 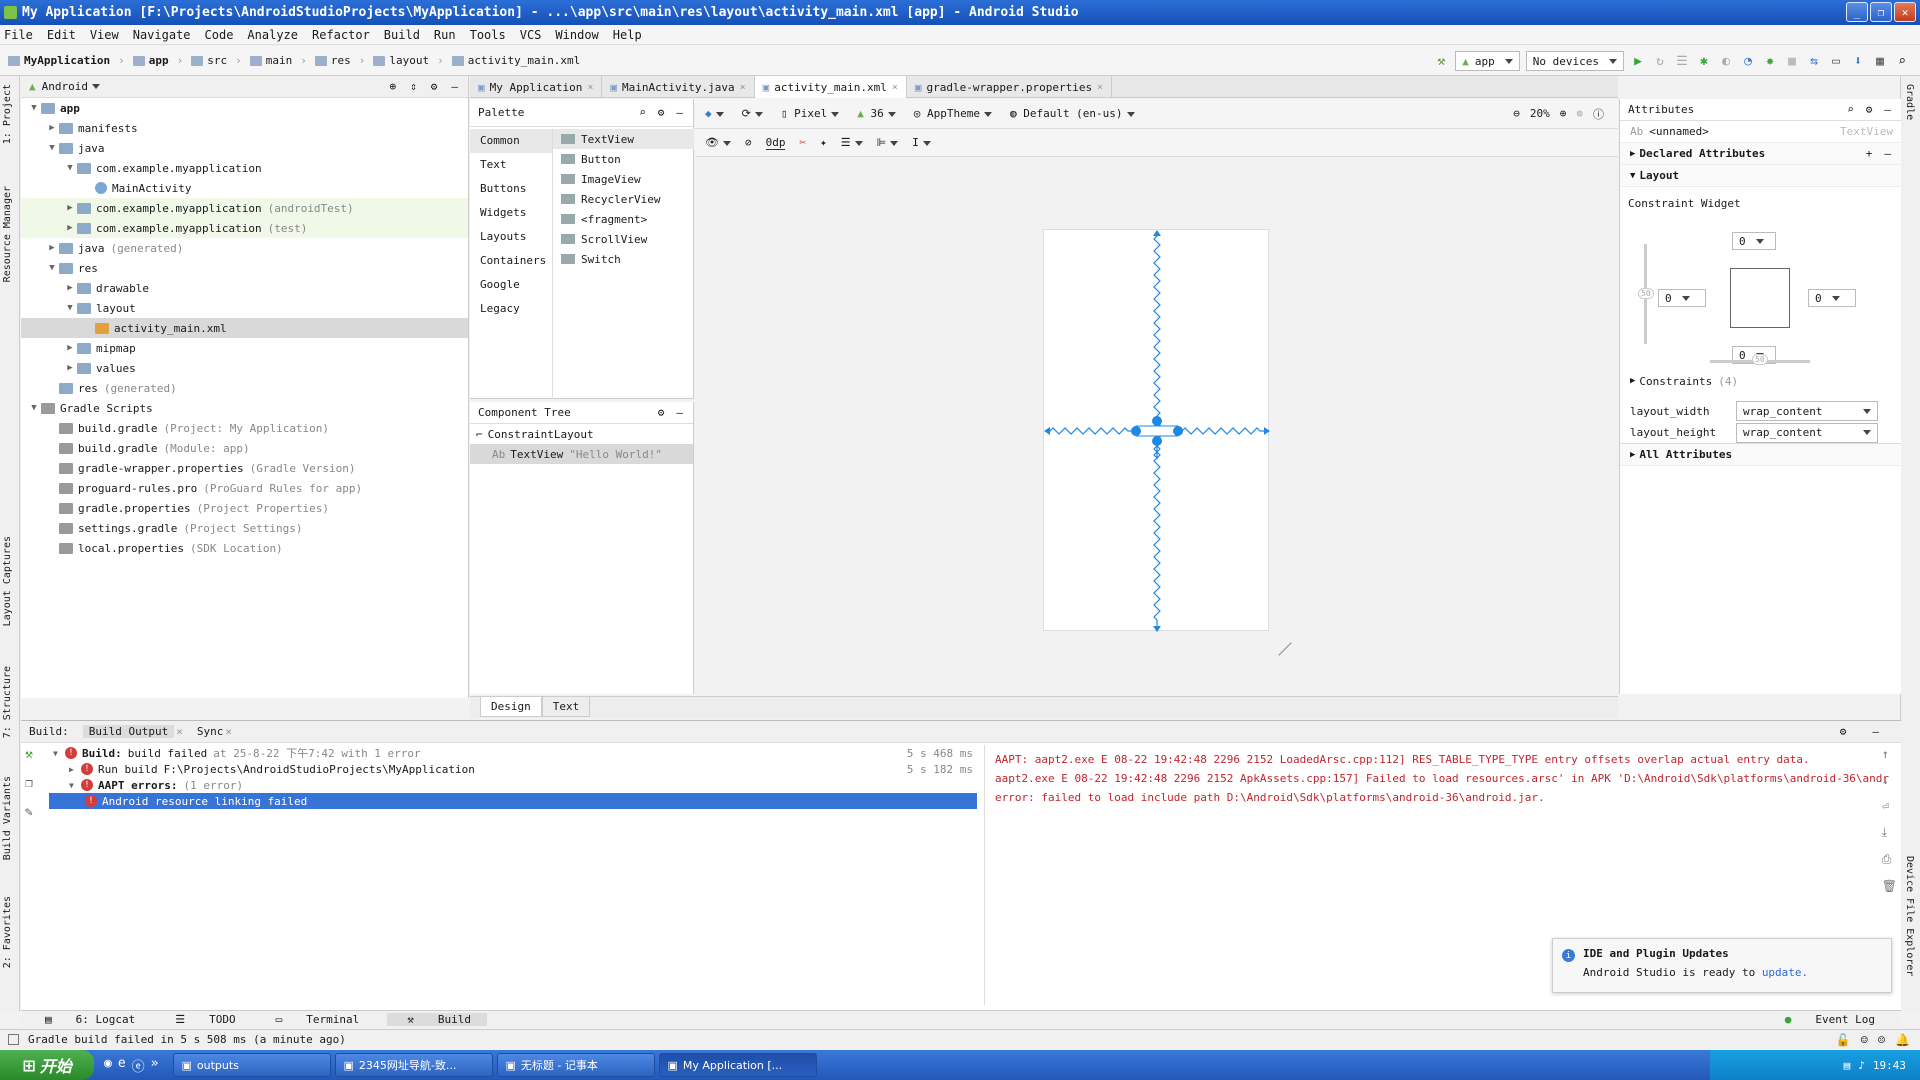 What do you see at coordinates (1881, 12) in the screenshot?
I see `restore-button: ❐` at bounding box center [1881, 12].